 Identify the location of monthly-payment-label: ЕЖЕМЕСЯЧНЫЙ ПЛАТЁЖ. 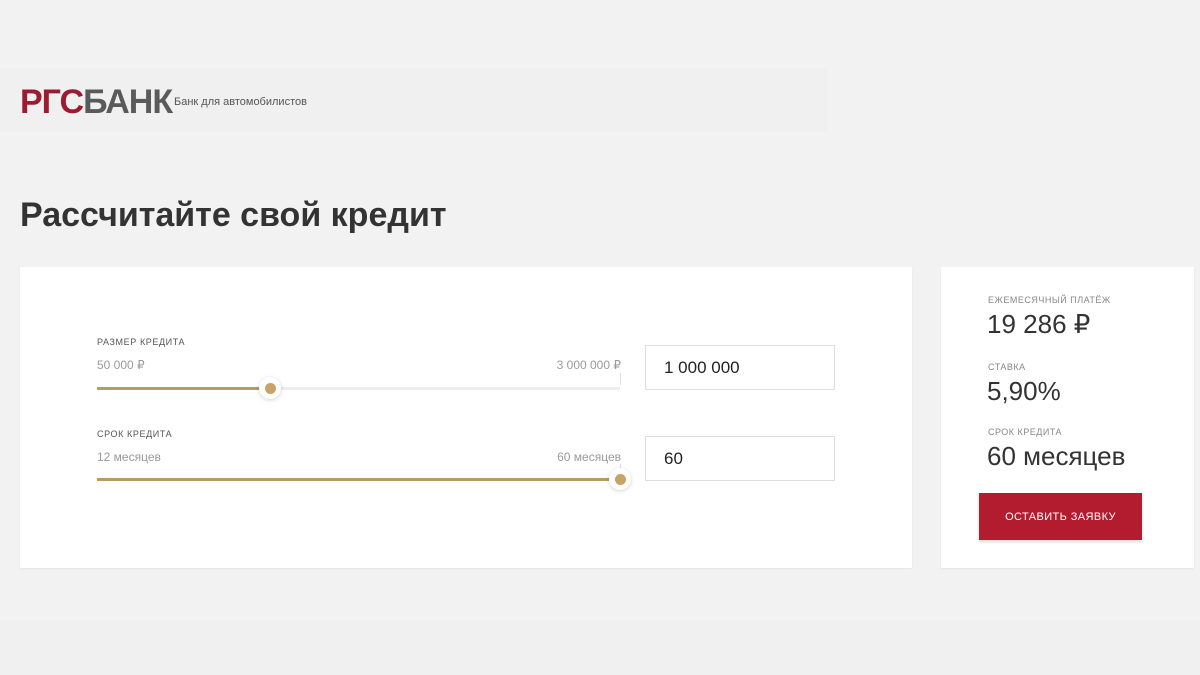
(1049, 300).